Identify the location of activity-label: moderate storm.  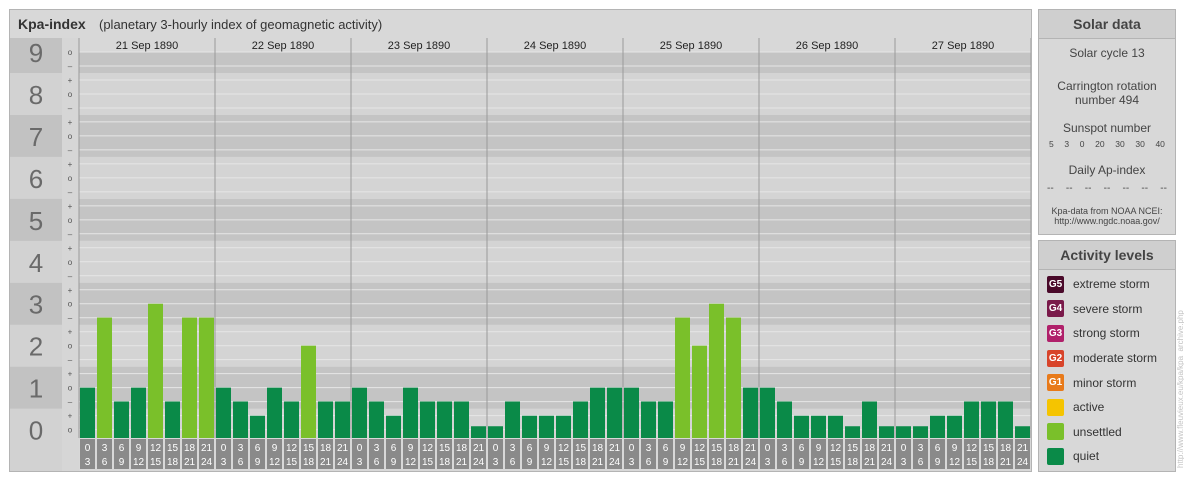
(1115, 358).